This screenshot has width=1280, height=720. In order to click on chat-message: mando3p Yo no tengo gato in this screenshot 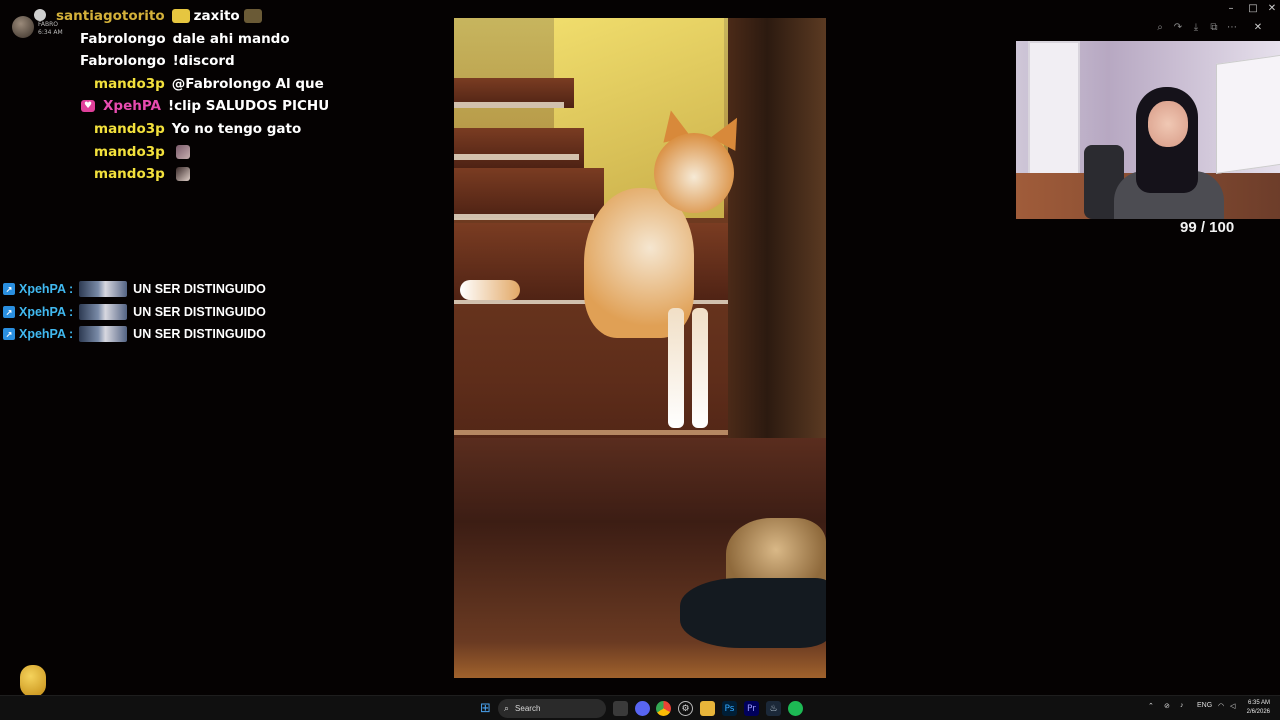, I will do `click(197, 129)`.